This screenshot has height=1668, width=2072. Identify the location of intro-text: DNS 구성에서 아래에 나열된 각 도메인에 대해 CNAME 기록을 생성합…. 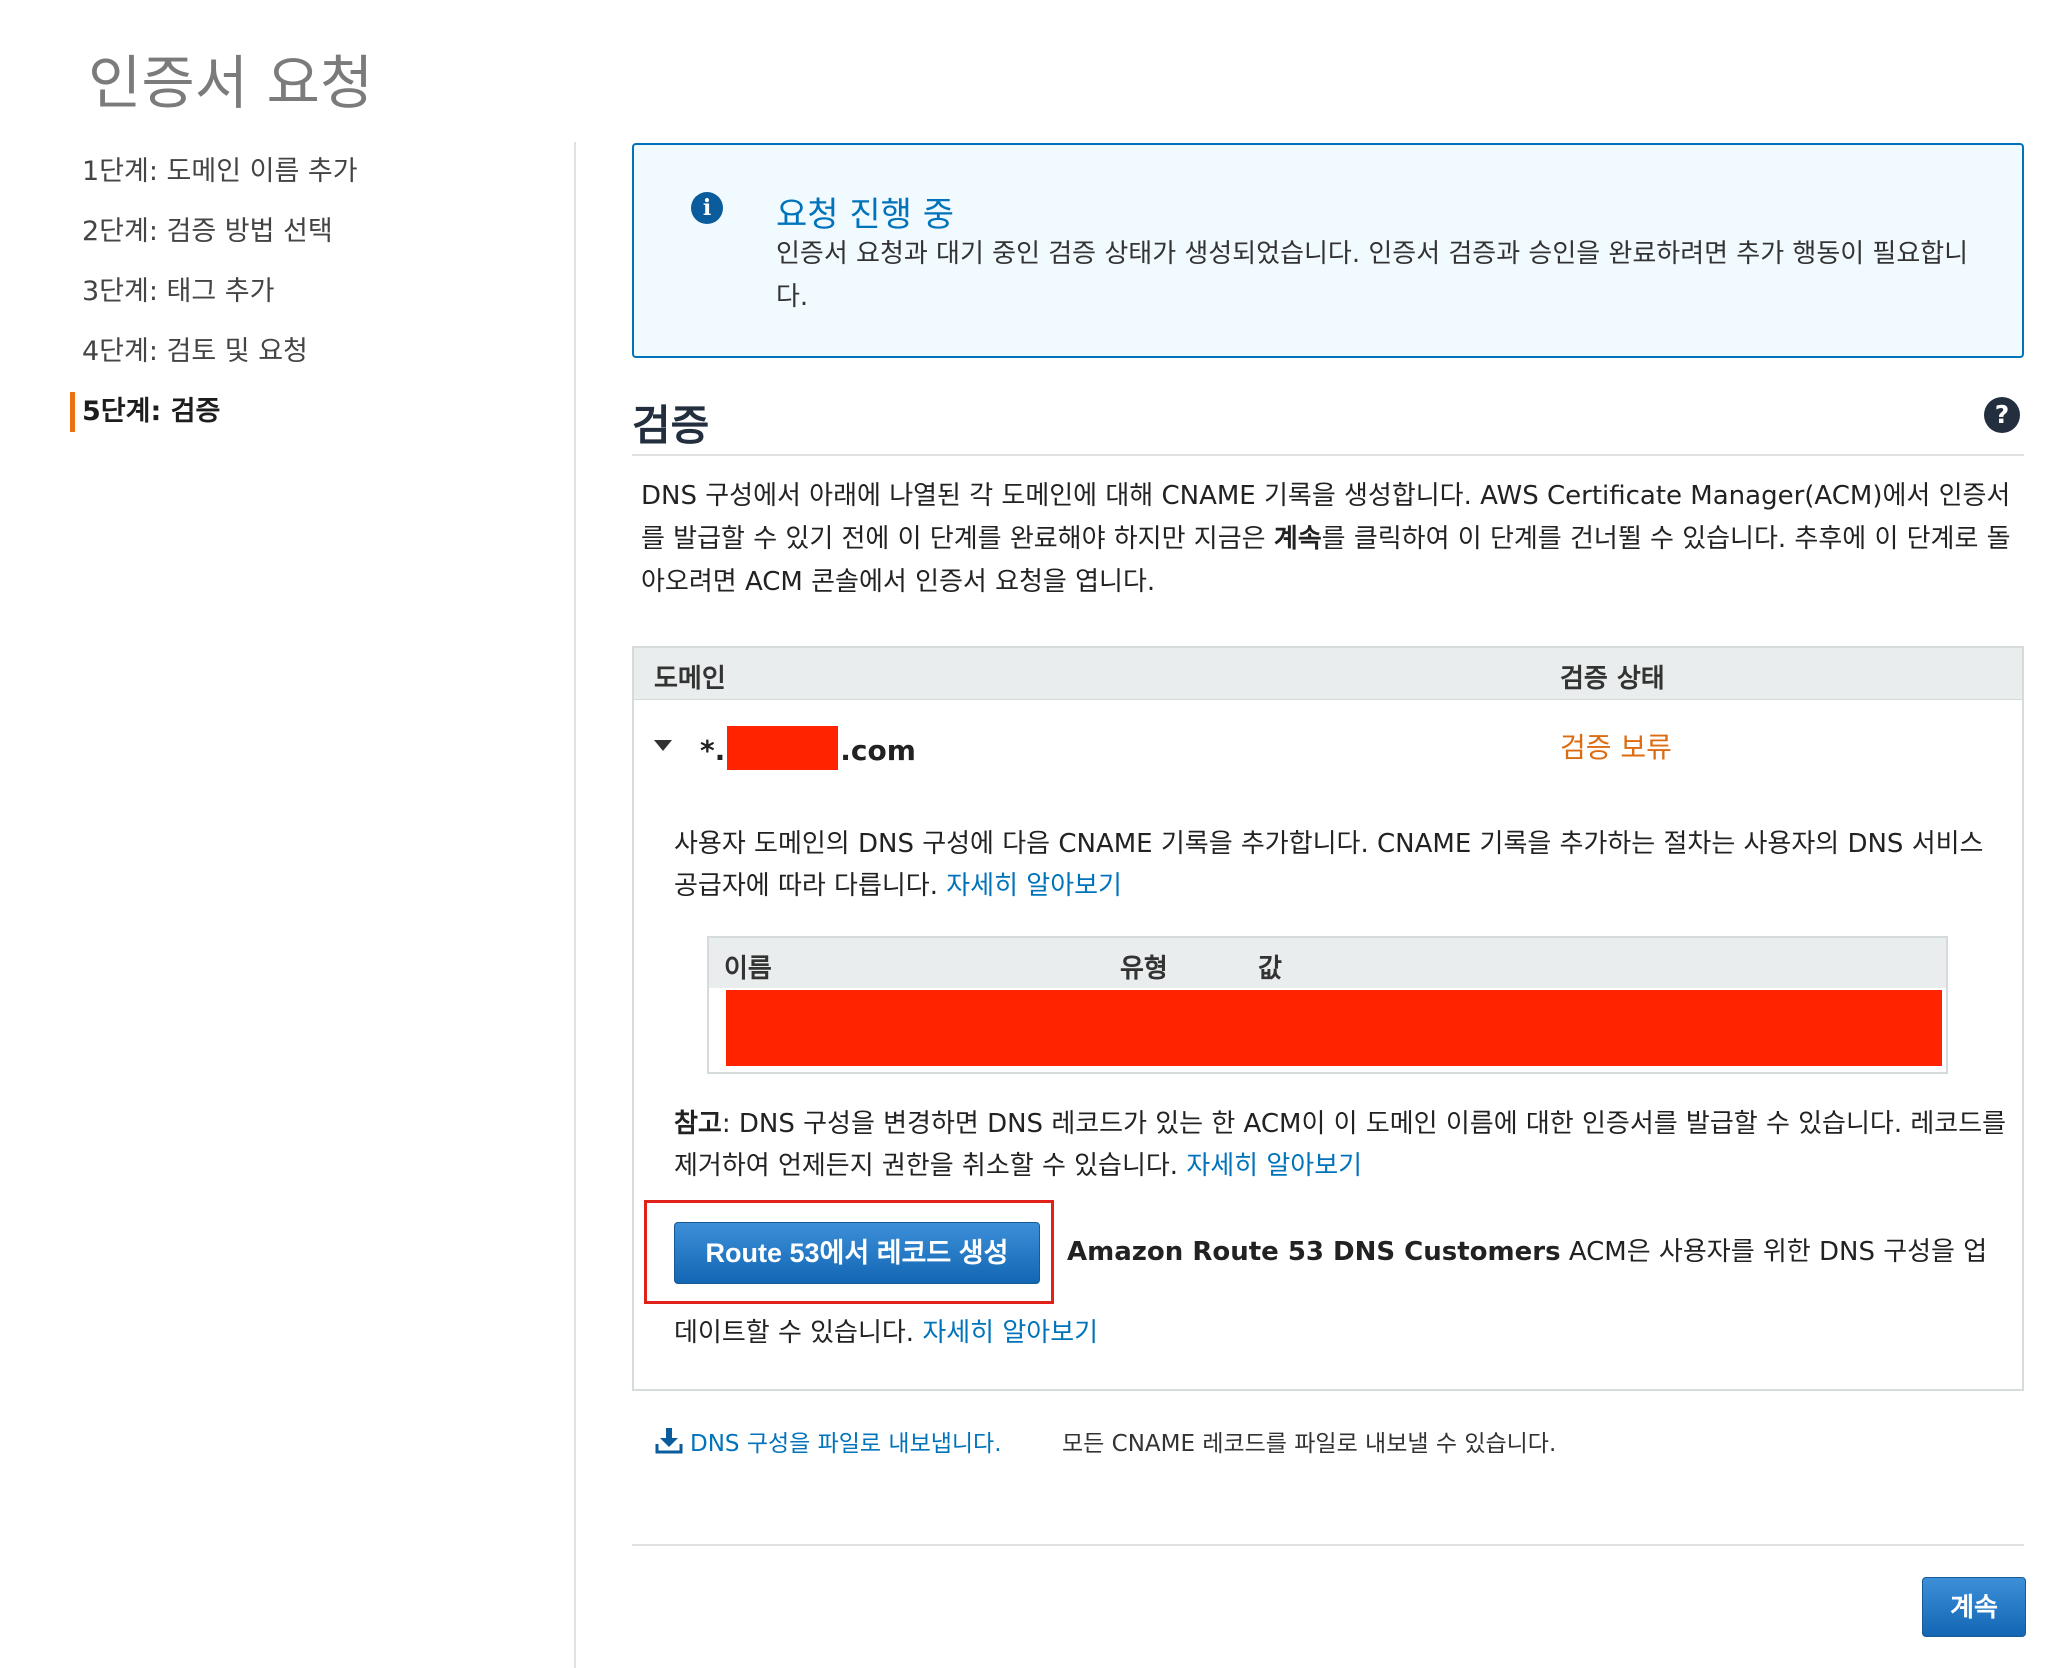
(1328, 539).